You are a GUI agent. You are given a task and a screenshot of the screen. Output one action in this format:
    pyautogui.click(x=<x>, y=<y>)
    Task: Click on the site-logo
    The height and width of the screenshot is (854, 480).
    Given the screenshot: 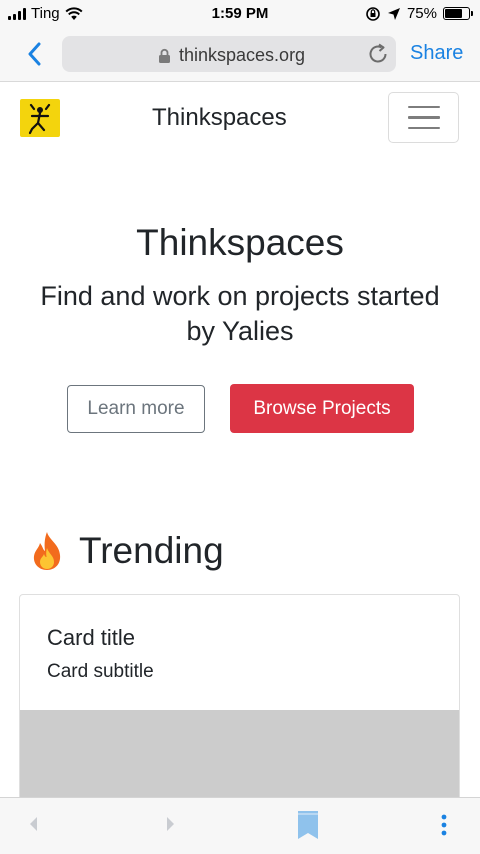 What is the action you would take?
    pyautogui.click(x=40, y=118)
    